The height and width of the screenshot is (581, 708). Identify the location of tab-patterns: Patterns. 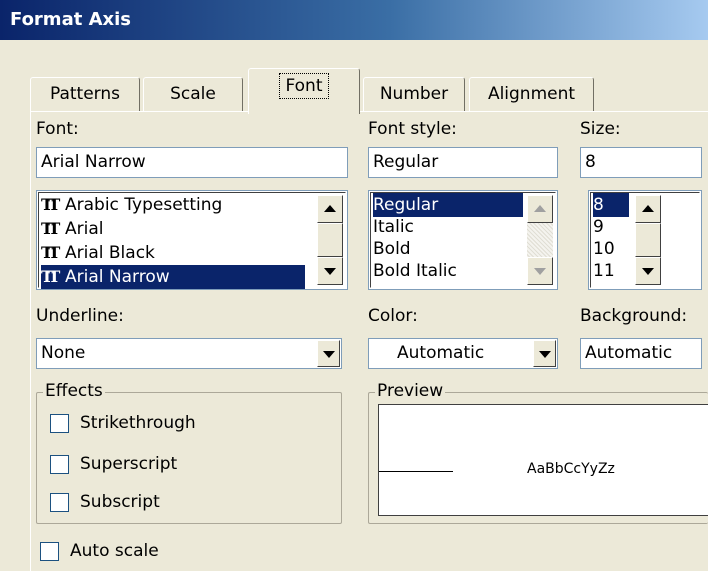
(85, 94).